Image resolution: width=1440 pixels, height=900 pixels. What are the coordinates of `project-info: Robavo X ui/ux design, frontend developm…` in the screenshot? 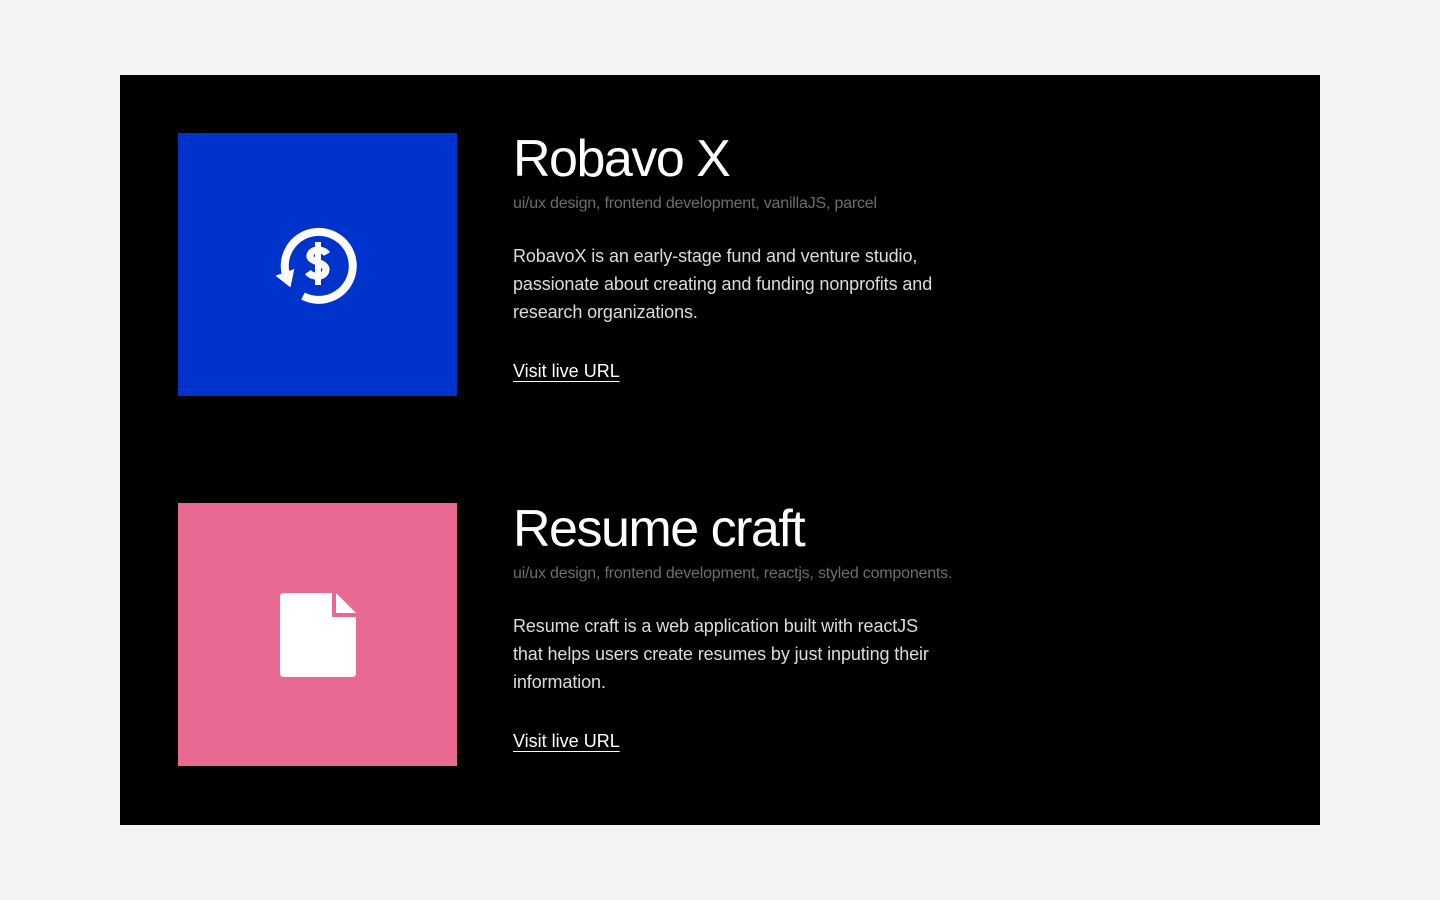 It's located at (863, 257).